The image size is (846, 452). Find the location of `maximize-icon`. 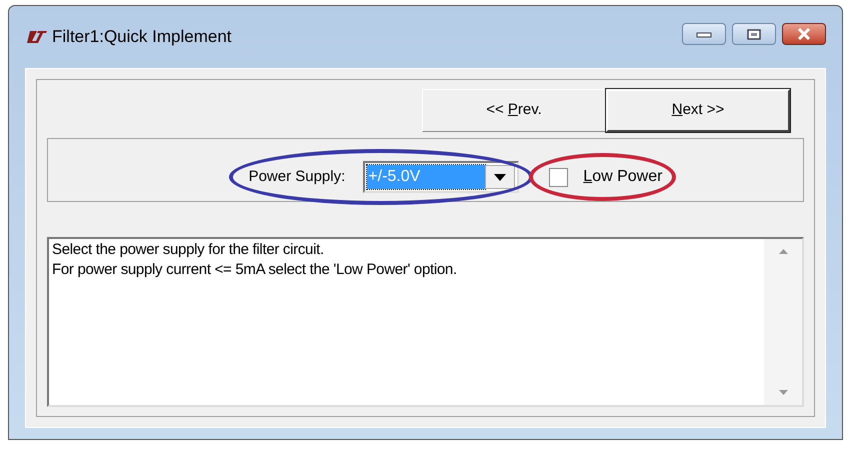

maximize-icon is located at coordinates (754, 34).